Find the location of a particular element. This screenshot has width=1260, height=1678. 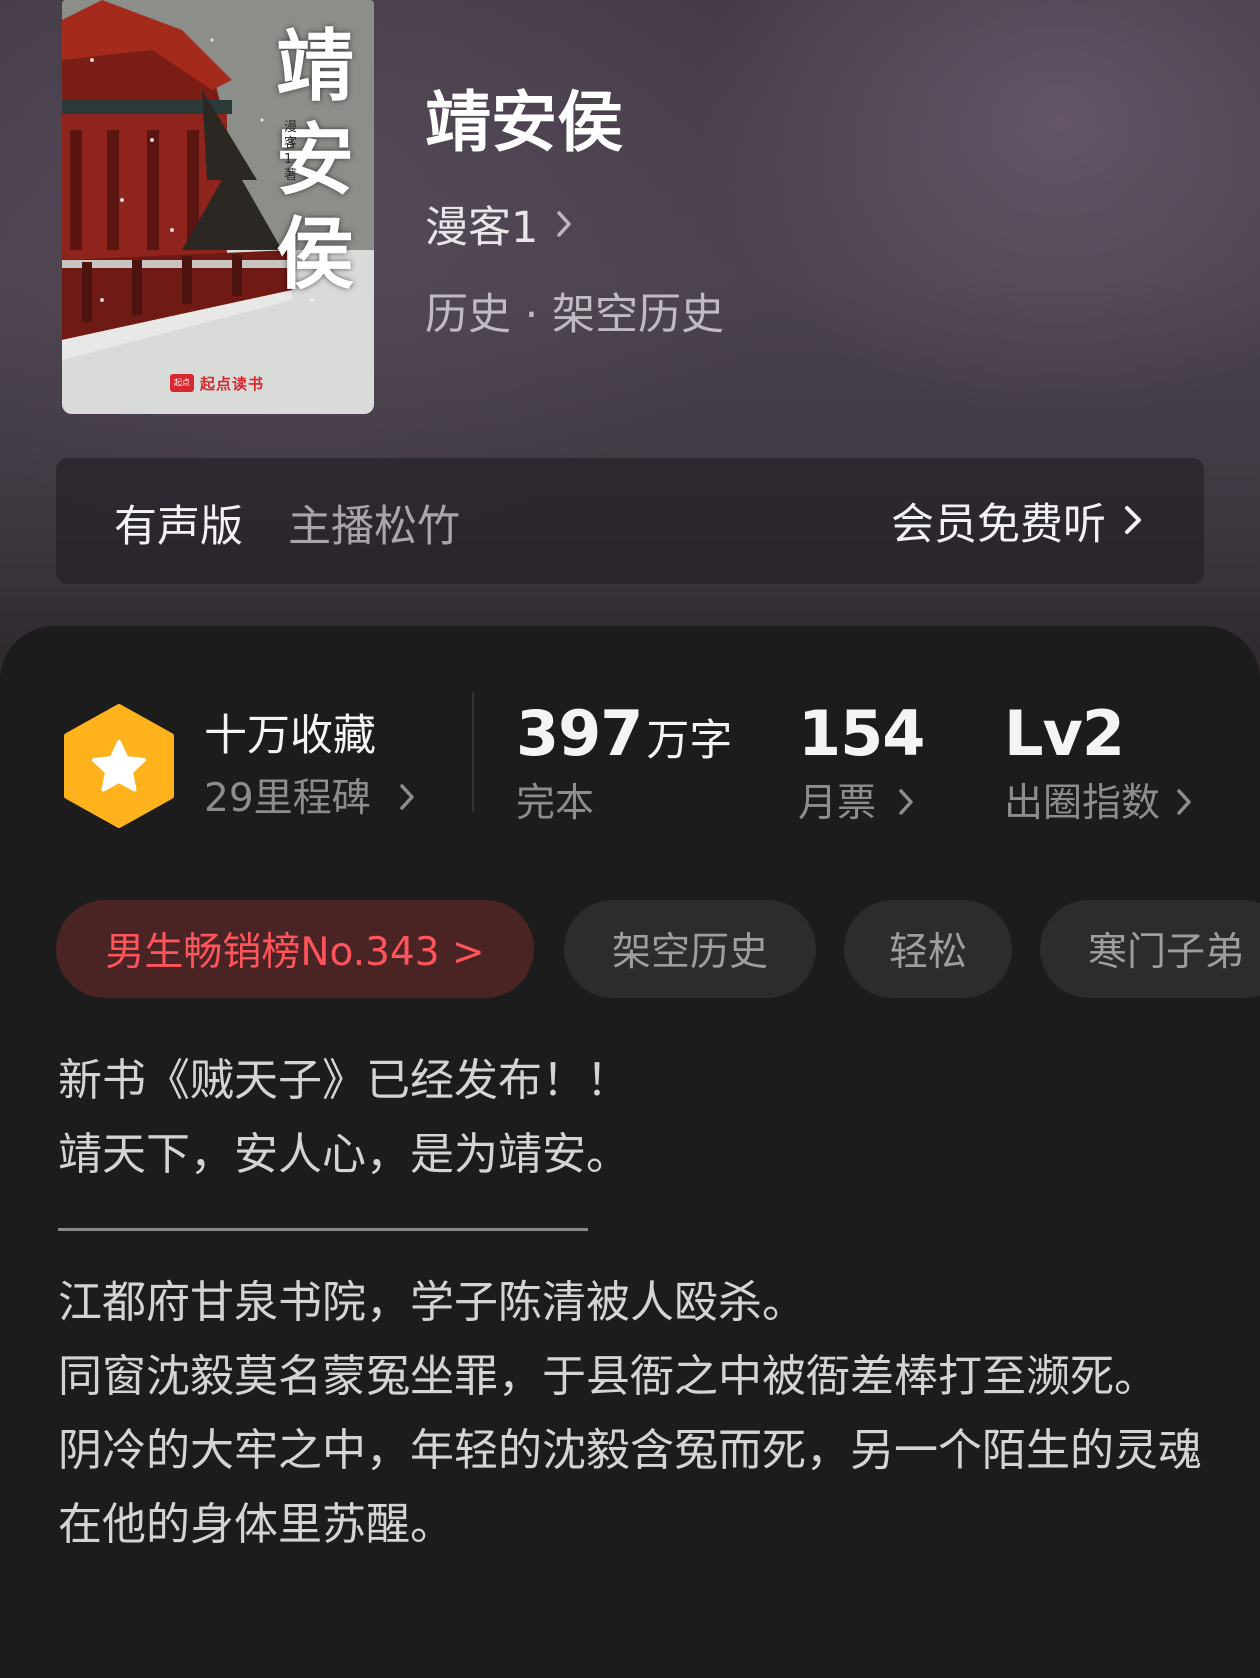

favorites-stat: 十万收藏 29里程碑 is located at coordinates (309, 766).